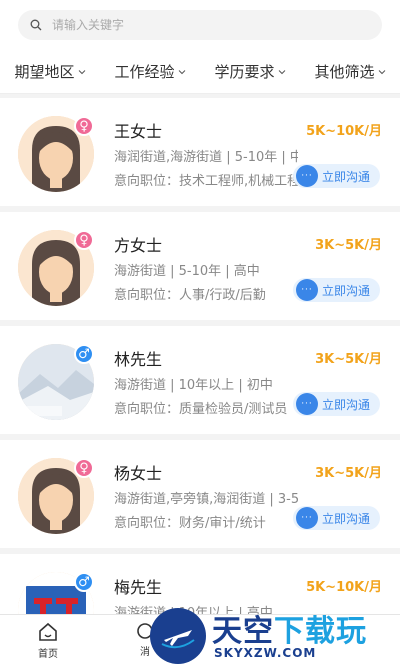  Describe the element at coordinates (344, 72) in the screenshot. I see `filter-label: 其他筛选` at that location.